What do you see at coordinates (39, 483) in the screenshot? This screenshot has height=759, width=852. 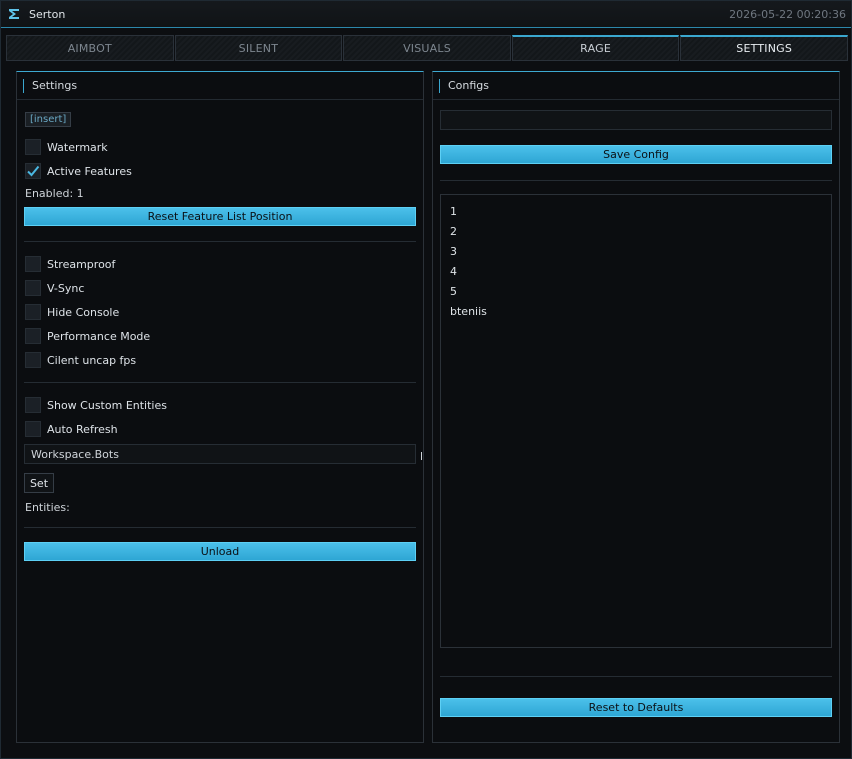 I see `set-button: Set` at bounding box center [39, 483].